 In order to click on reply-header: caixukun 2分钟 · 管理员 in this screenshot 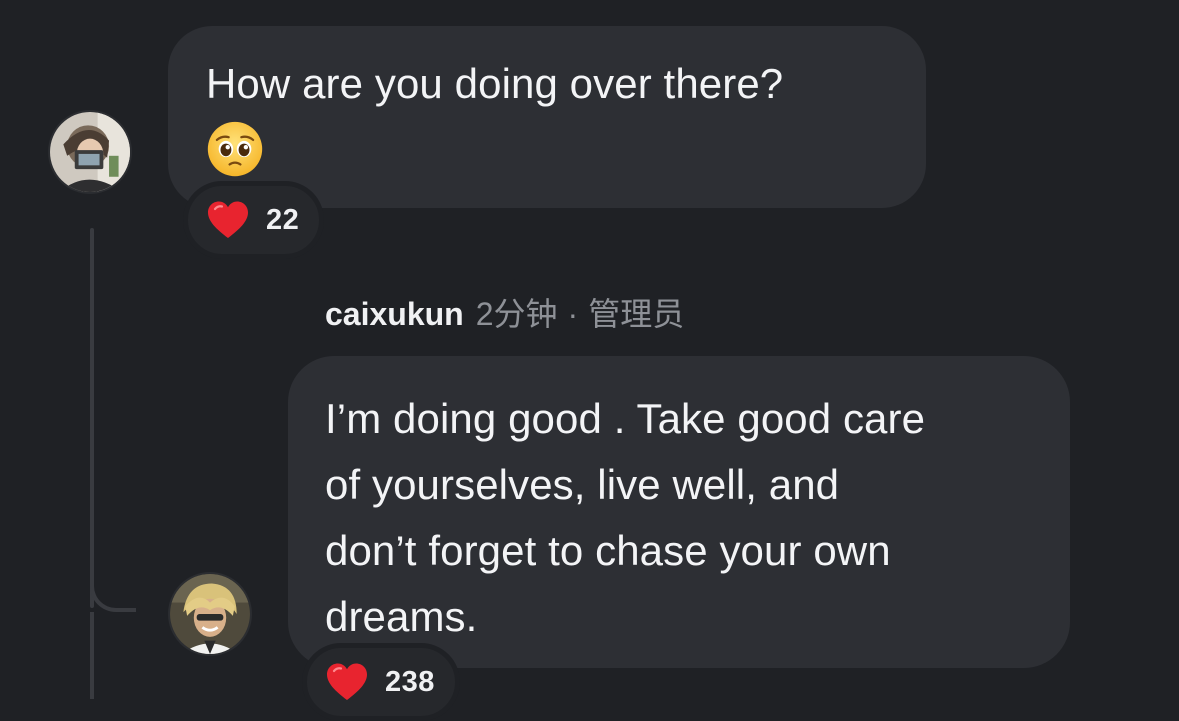, I will do `click(504, 314)`.